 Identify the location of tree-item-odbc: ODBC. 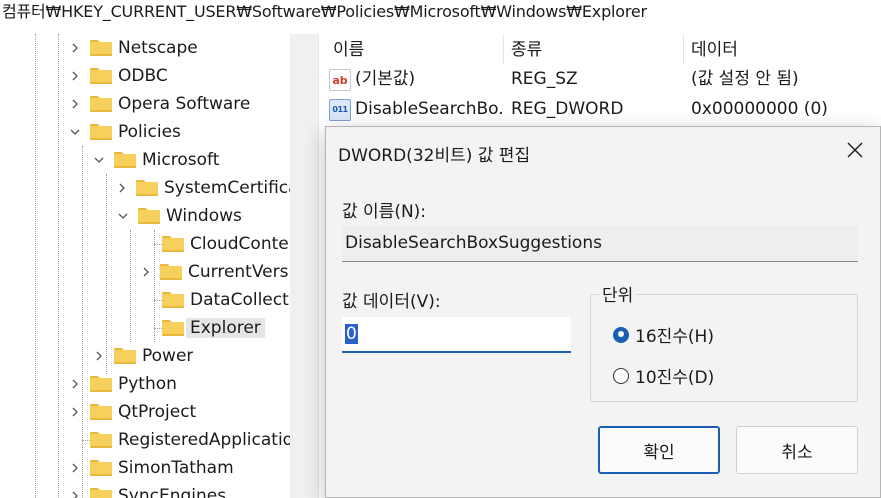
(118, 76).